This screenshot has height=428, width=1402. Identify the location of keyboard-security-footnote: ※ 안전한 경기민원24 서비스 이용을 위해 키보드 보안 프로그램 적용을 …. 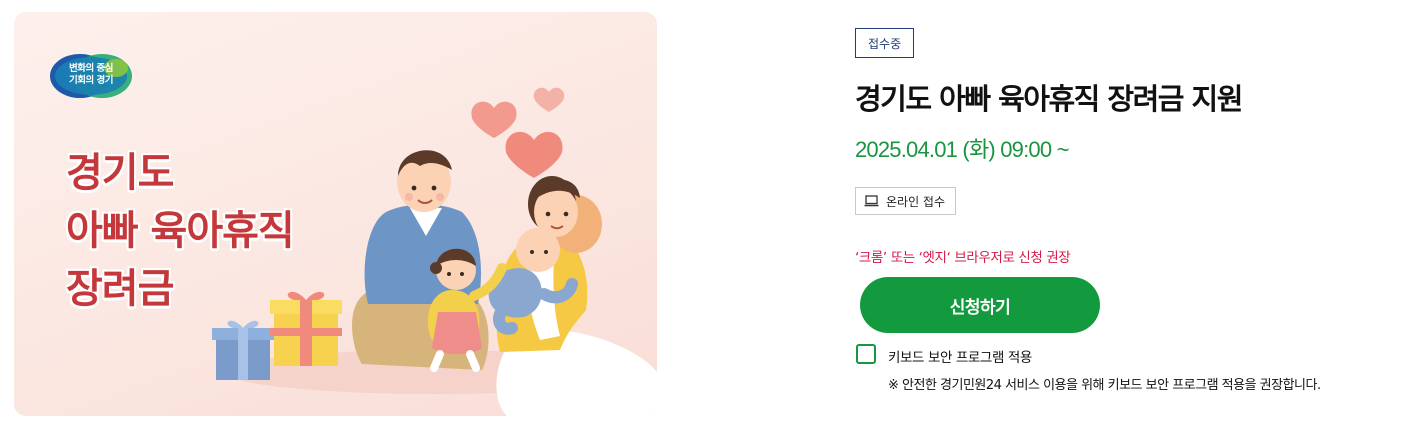
(1104, 385).